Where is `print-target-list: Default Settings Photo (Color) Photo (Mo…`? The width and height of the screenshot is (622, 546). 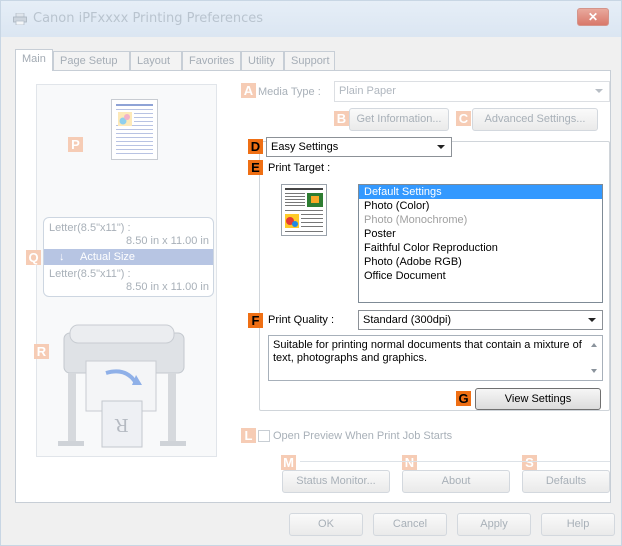
print-target-list: Default Settings Photo (Color) Photo (Mo… is located at coordinates (480, 243).